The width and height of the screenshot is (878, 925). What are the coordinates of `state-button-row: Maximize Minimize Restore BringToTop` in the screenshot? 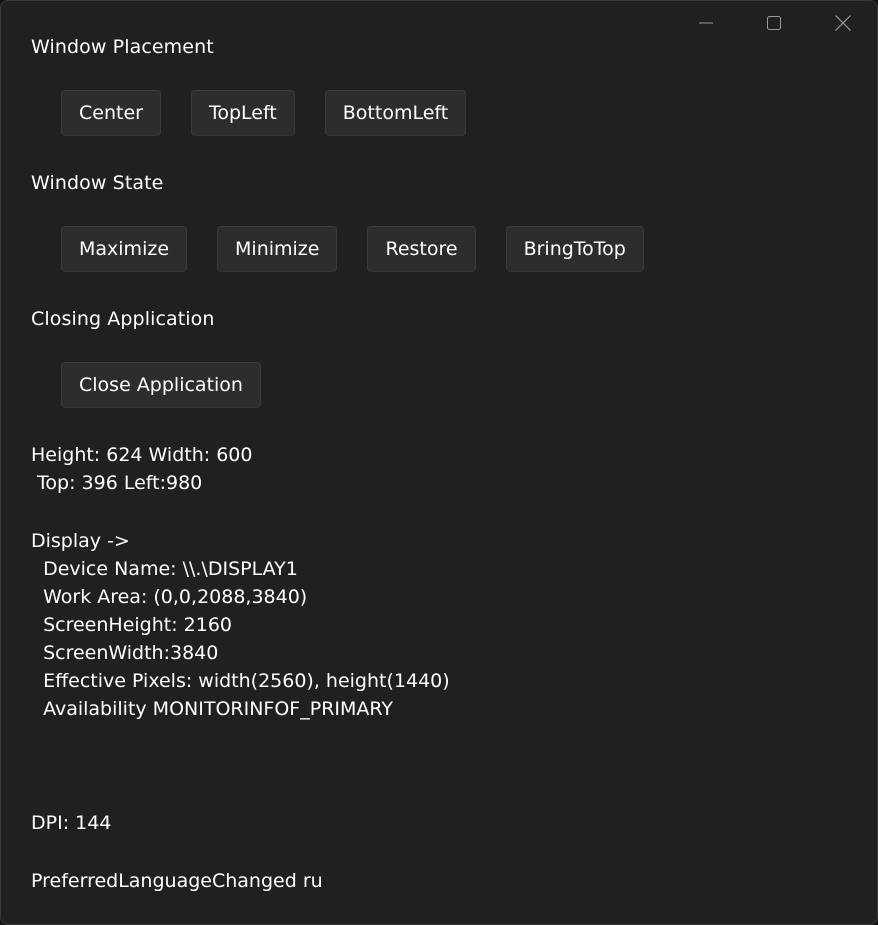 It's located at (367, 249).